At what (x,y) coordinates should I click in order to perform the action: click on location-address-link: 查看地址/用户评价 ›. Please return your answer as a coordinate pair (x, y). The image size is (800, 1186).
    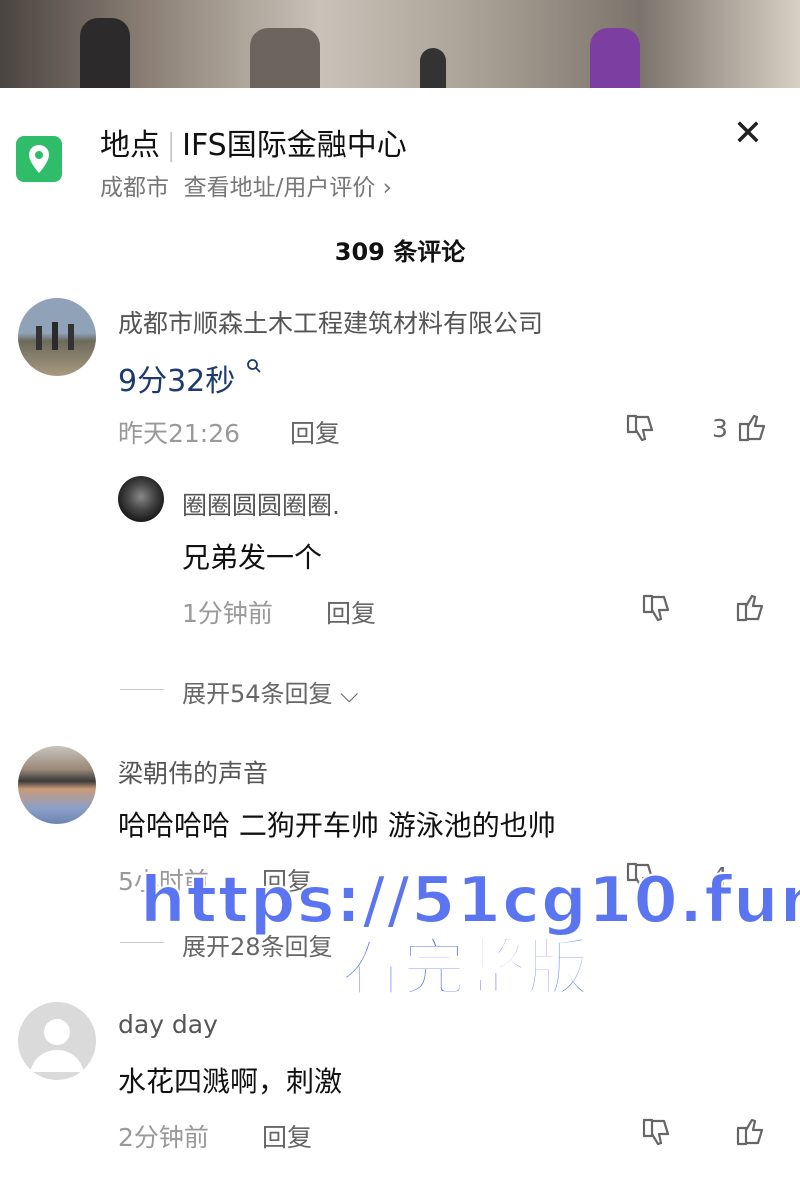
    Looking at the image, I should click on (288, 188).